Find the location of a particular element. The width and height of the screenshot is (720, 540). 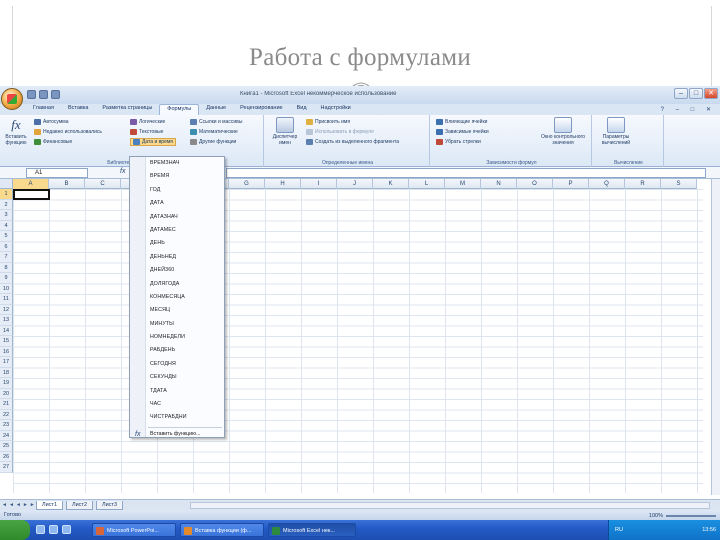

sheet-tab-1: Лист1 is located at coordinates (50, 505).